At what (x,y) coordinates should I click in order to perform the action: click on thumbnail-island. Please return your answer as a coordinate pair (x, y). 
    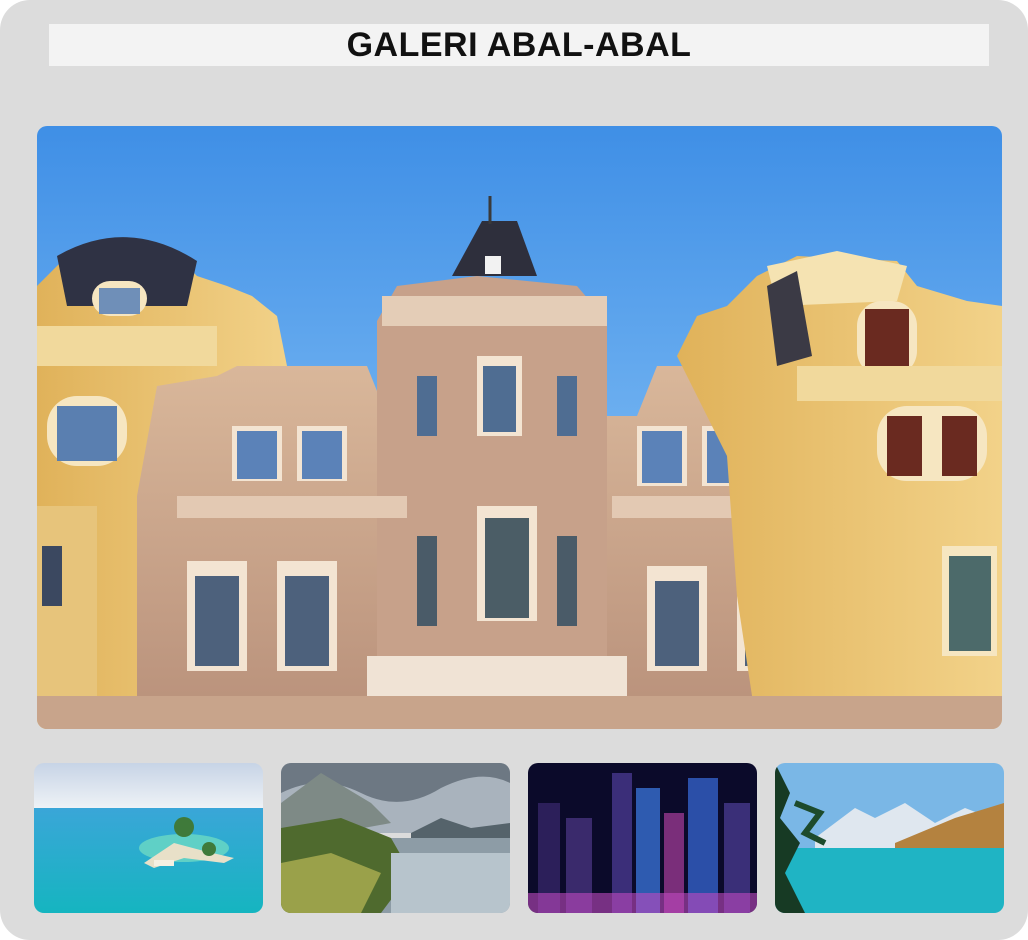
    Looking at the image, I should click on (148, 838).